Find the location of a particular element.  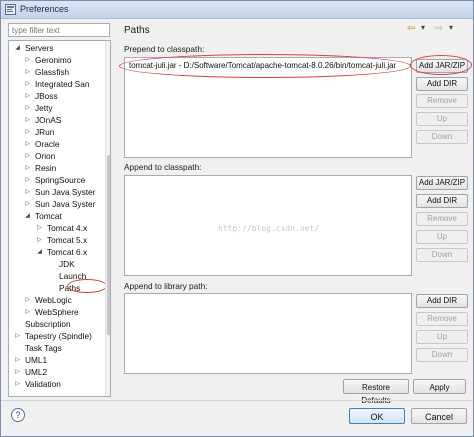

append-add-dir-button: Add DIR is located at coordinates (442, 201).